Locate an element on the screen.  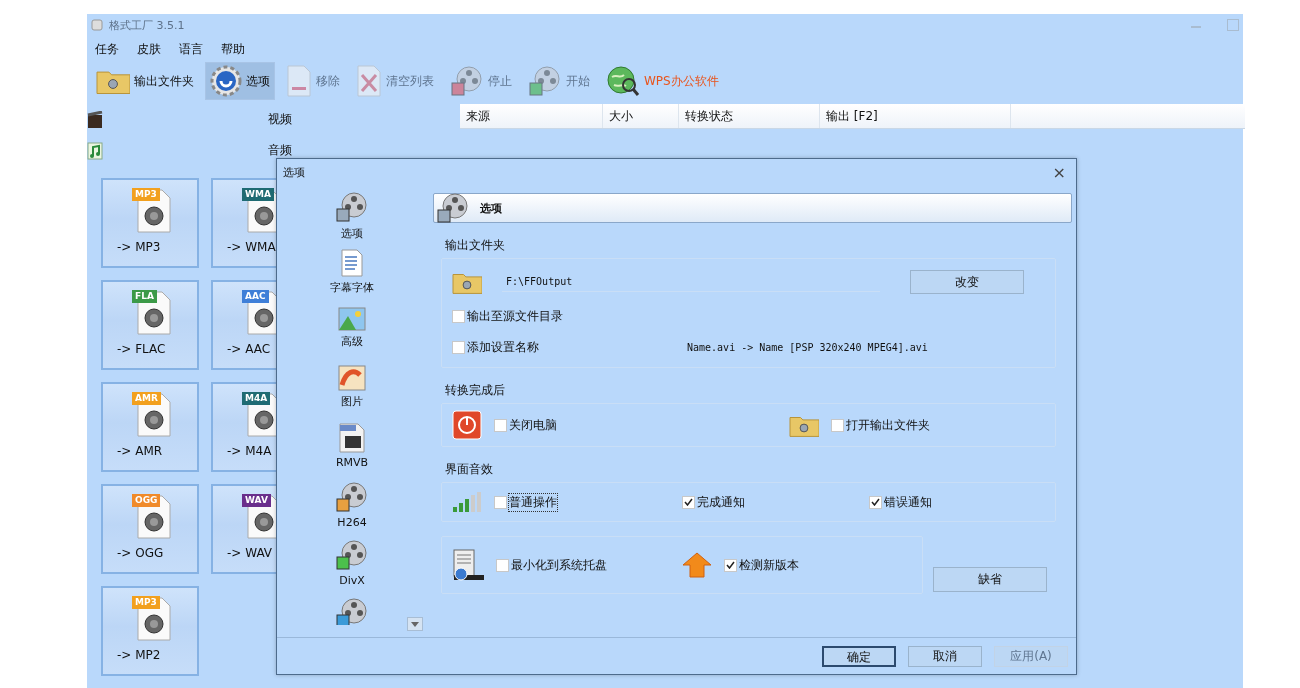
toolbar-button: 选项 is located at coordinates (240, 81).